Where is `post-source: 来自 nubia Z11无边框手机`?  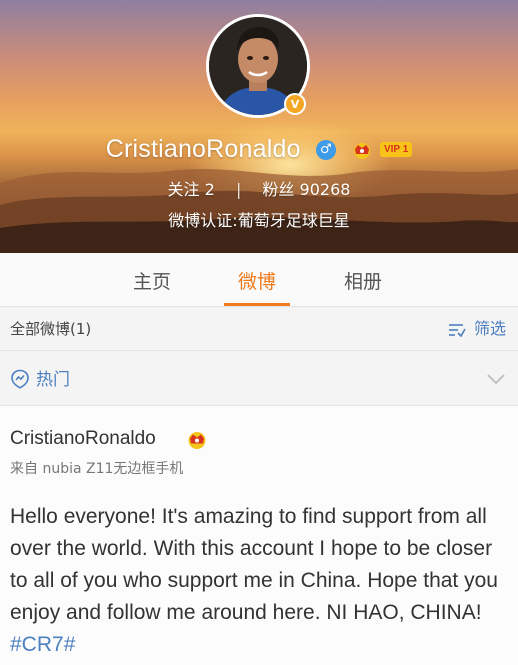 post-source: 来自 nubia Z11无边框手机 is located at coordinates (97, 469).